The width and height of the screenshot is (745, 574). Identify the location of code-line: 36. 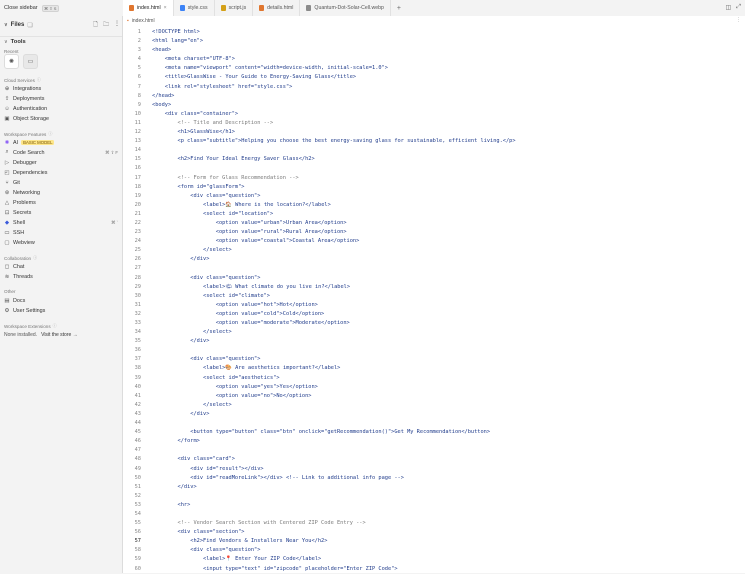
(434, 350).